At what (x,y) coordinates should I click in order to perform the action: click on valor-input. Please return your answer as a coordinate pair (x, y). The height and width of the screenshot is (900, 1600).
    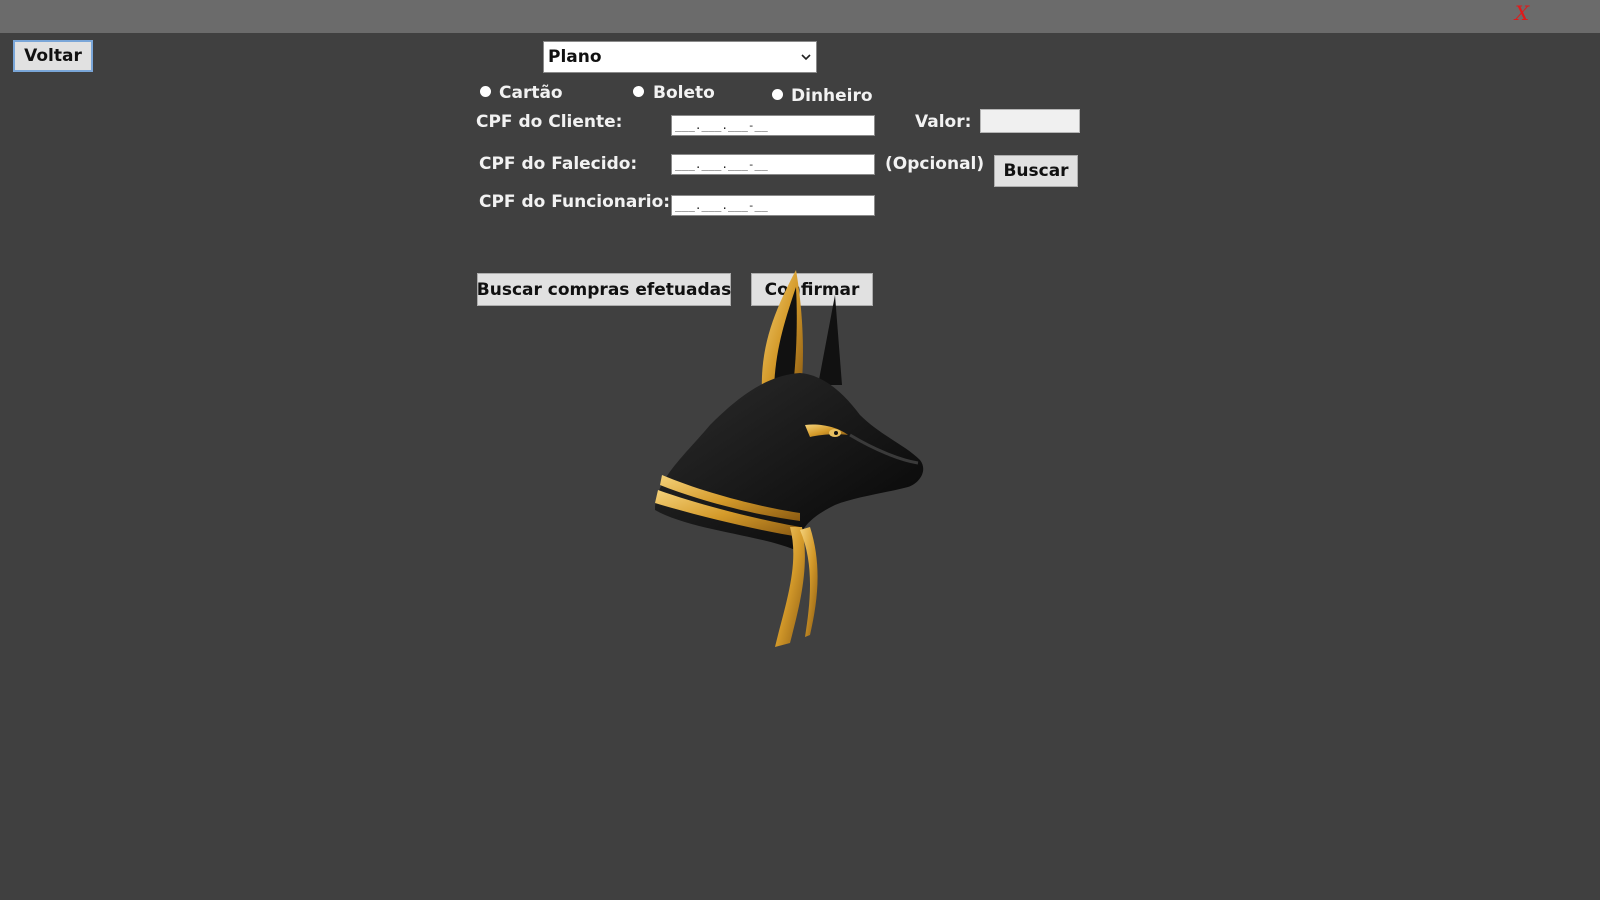
    Looking at the image, I should click on (1030, 121).